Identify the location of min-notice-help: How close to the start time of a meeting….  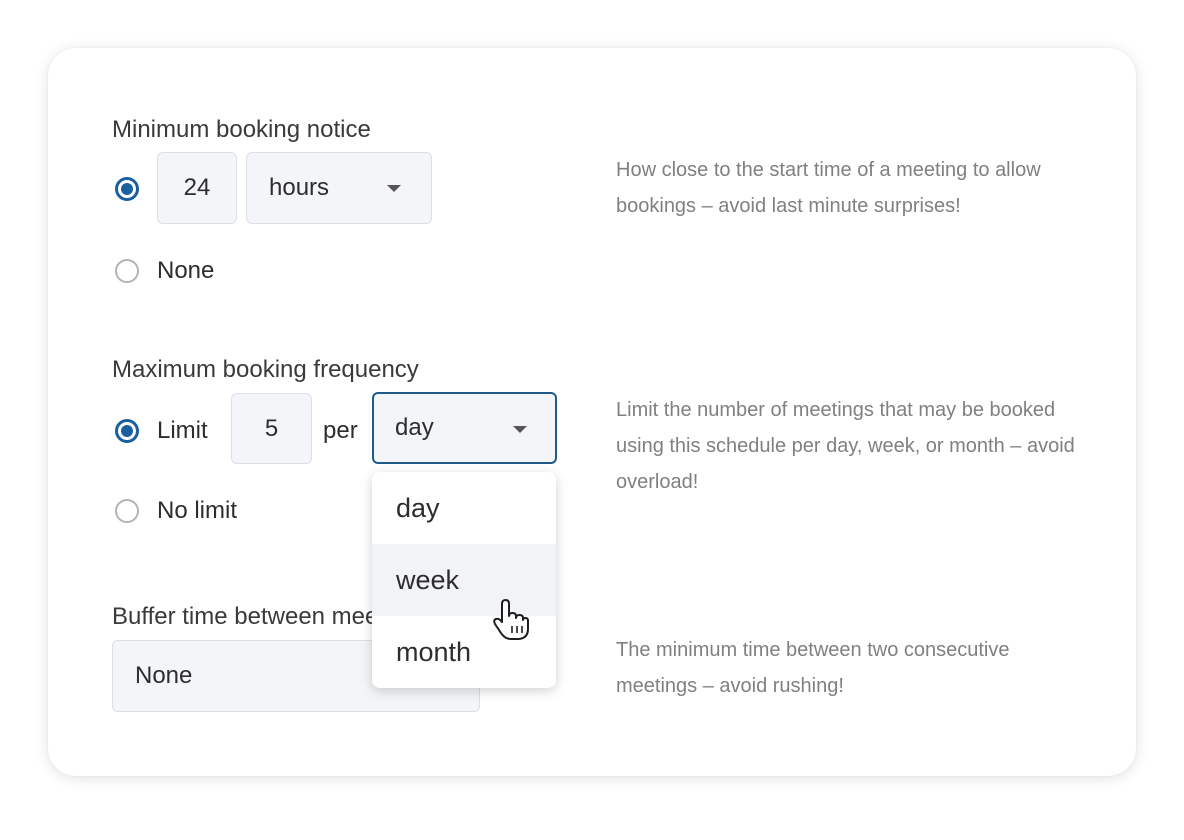
(828, 188).